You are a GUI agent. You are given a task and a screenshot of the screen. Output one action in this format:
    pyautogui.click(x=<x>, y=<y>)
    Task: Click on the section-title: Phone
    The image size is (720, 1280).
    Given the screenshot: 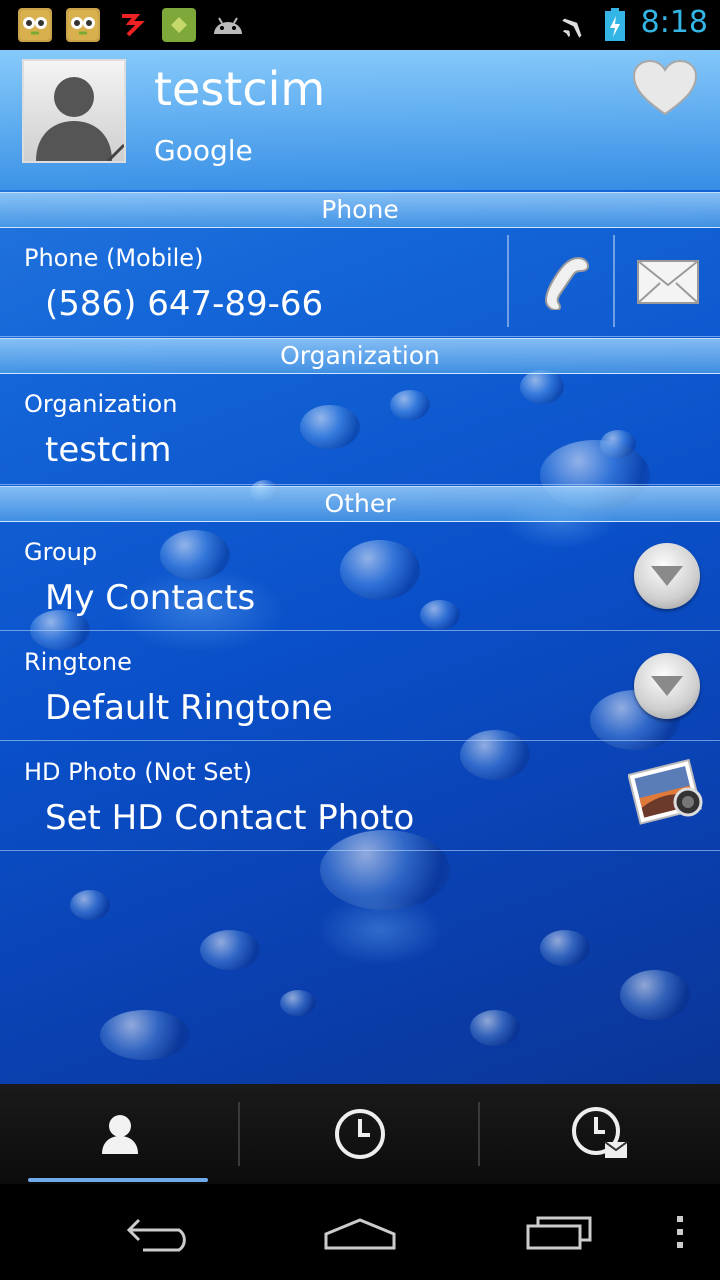 What is the action you would take?
    pyautogui.click(x=360, y=209)
    